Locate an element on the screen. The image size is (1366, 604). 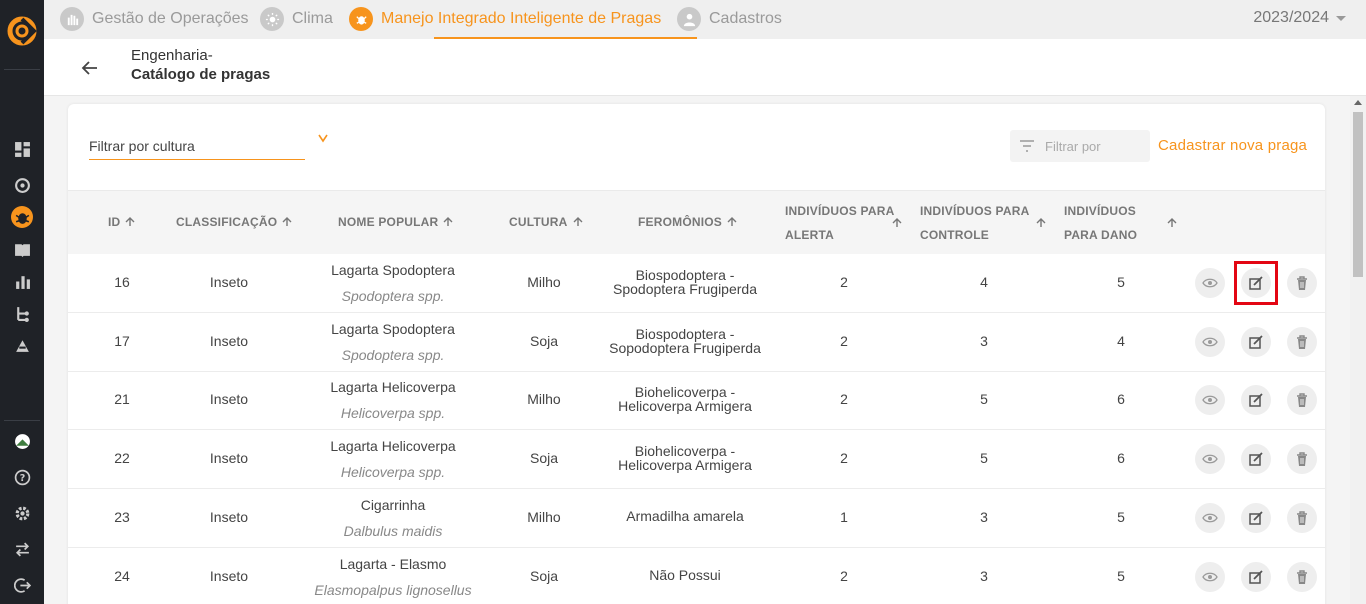
cell-damage: 6 is located at coordinates (1121, 458).